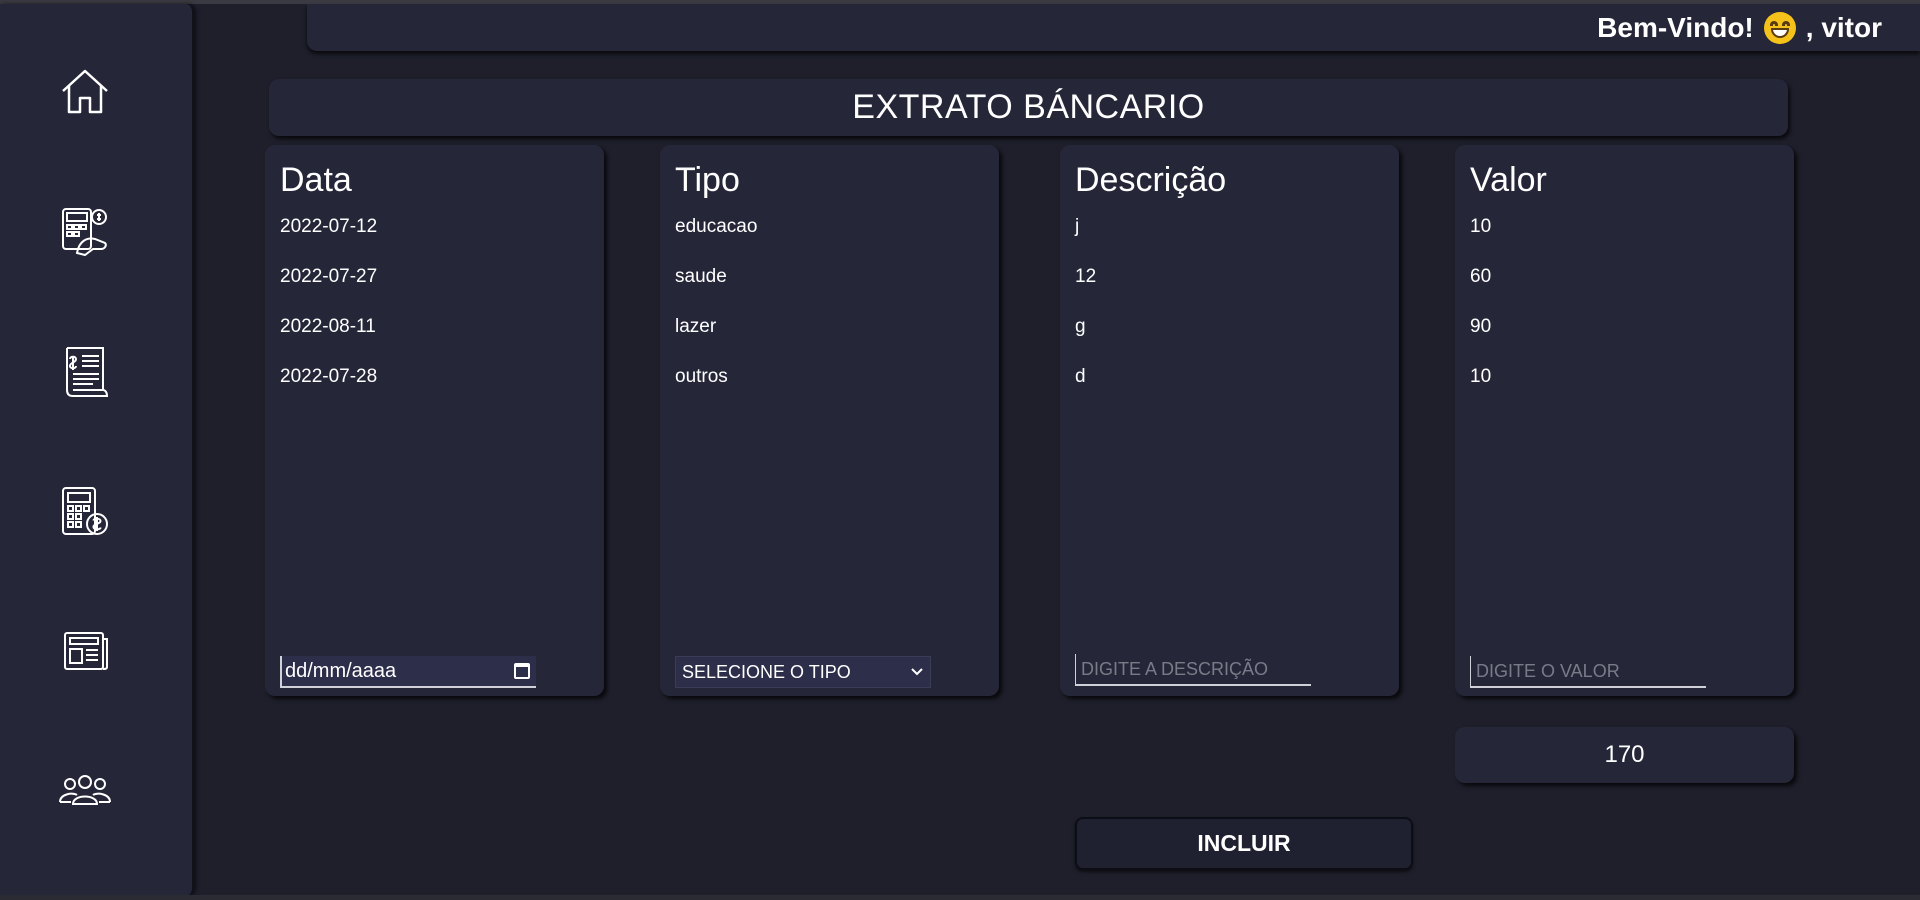 Image resolution: width=1920 pixels, height=900 pixels. What do you see at coordinates (1548, 670) in the screenshot?
I see `value-input-placeholder: DIGITE O VALOR` at bounding box center [1548, 670].